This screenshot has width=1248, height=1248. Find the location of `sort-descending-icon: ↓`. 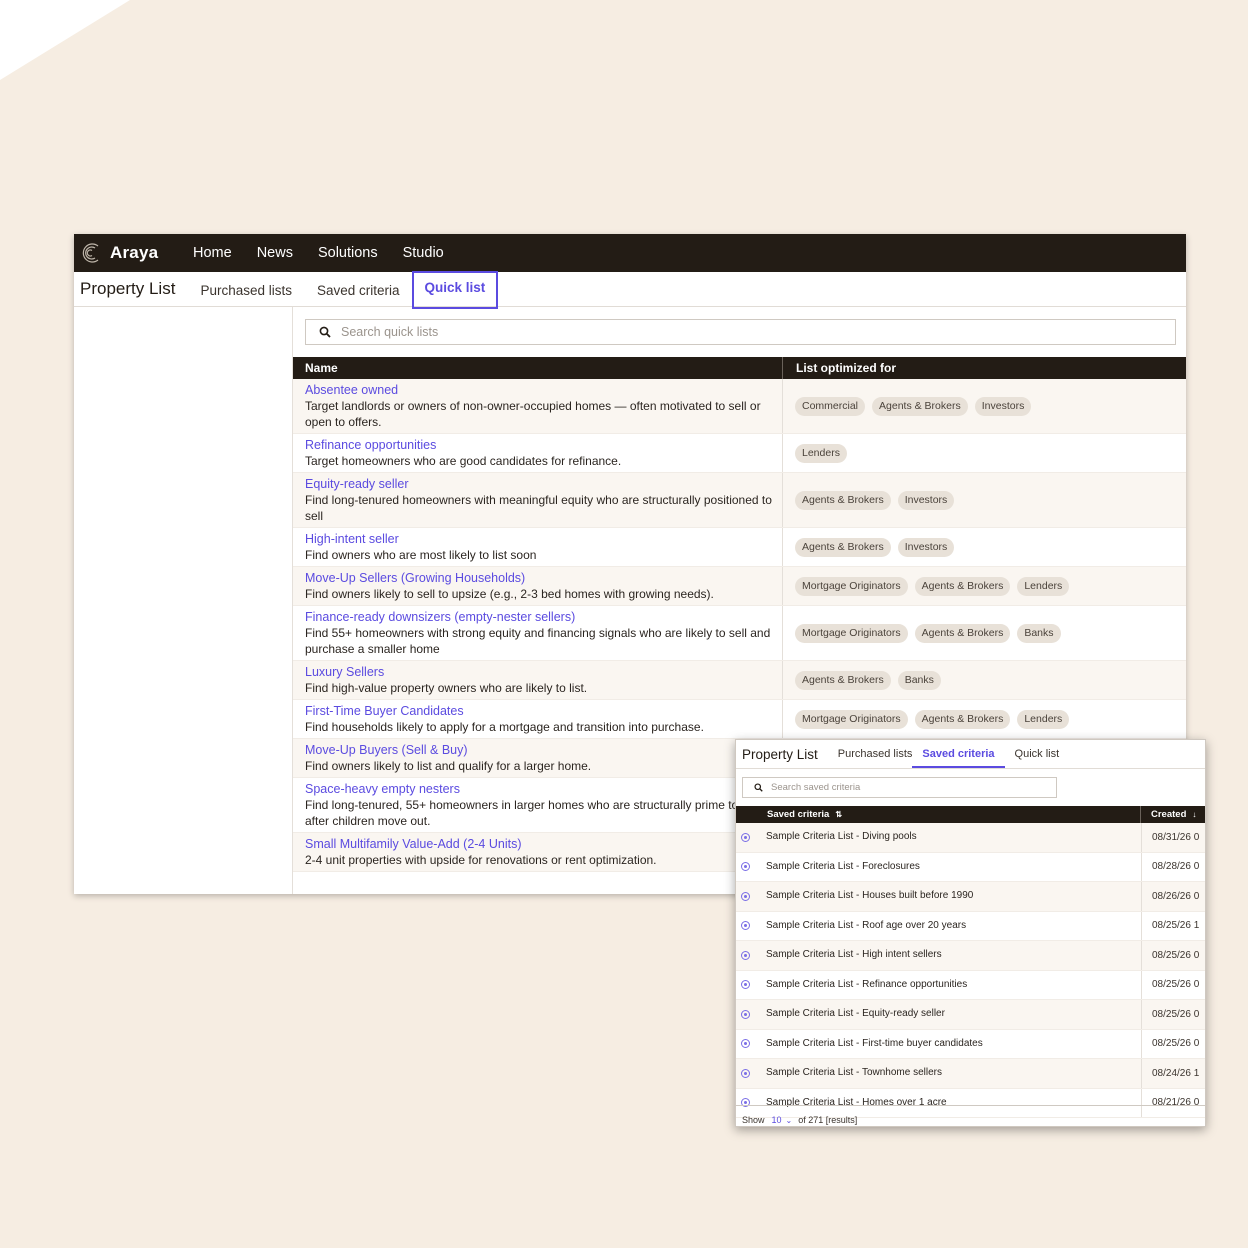

sort-descending-icon: ↓ is located at coordinates (1194, 814).